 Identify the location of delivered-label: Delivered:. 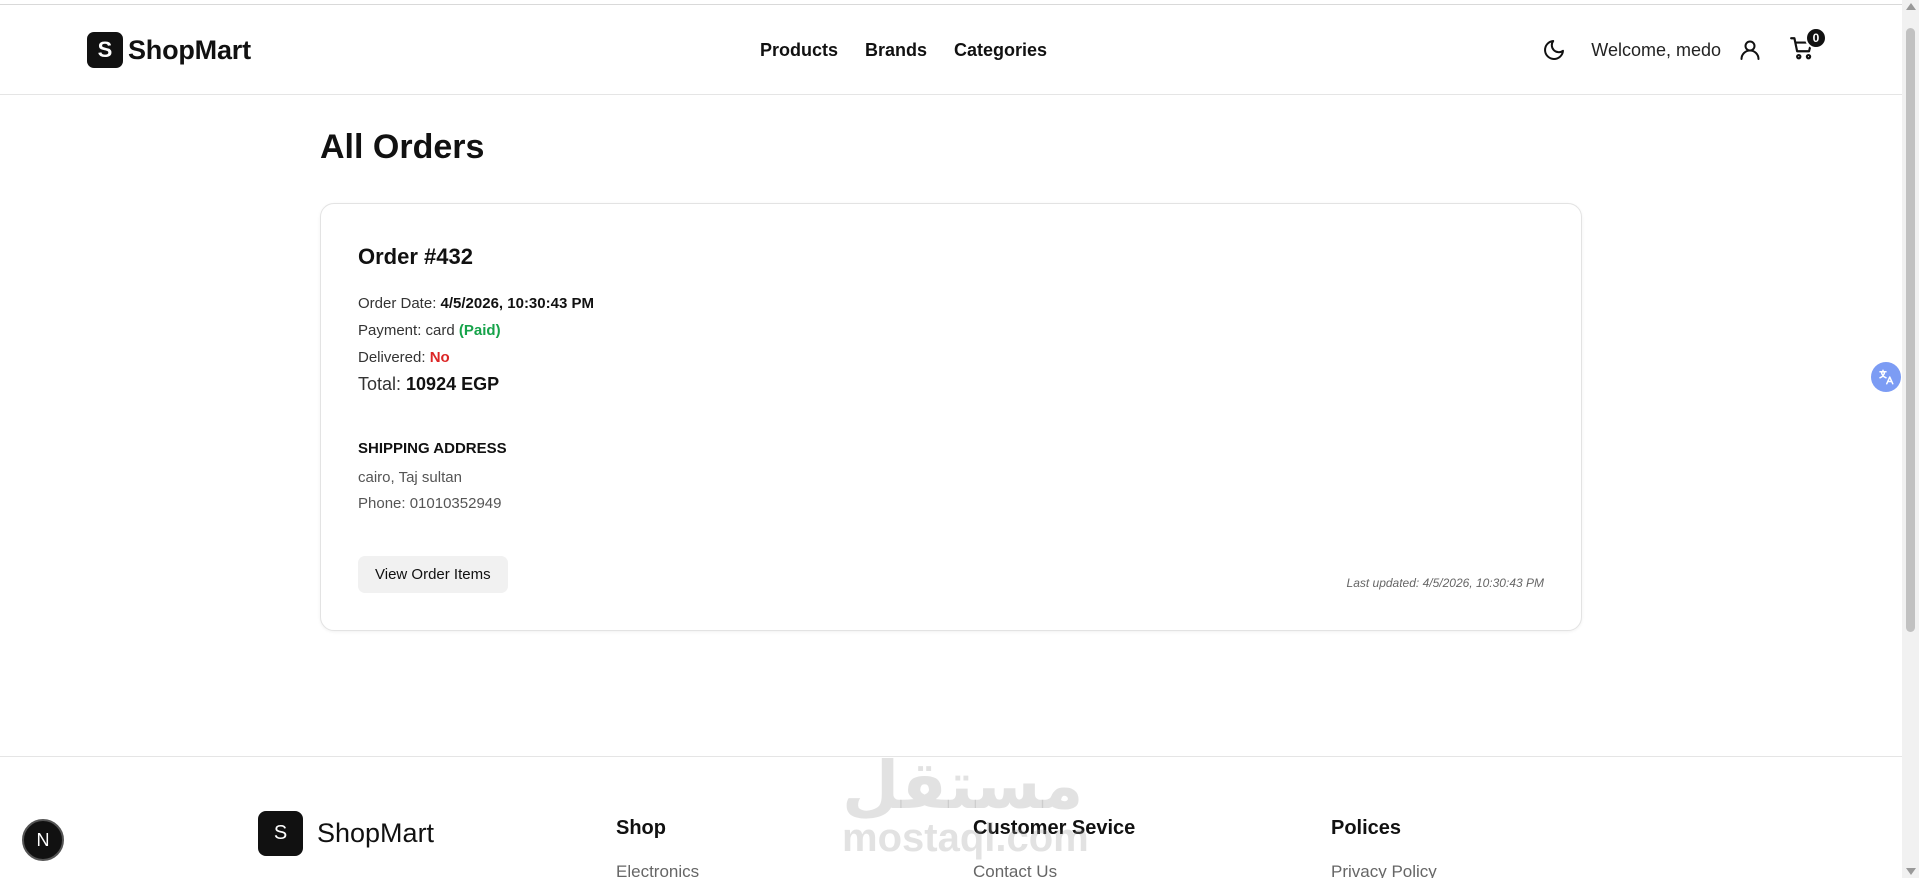
(394, 357).